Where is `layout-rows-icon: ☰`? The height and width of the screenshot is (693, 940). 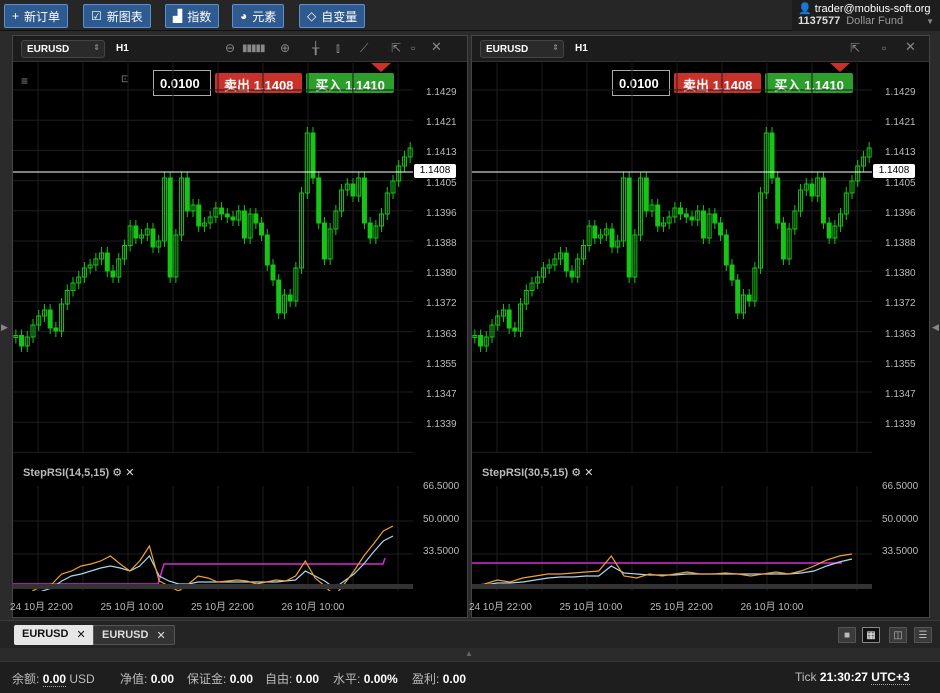 layout-rows-icon: ☰ is located at coordinates (923, 635).